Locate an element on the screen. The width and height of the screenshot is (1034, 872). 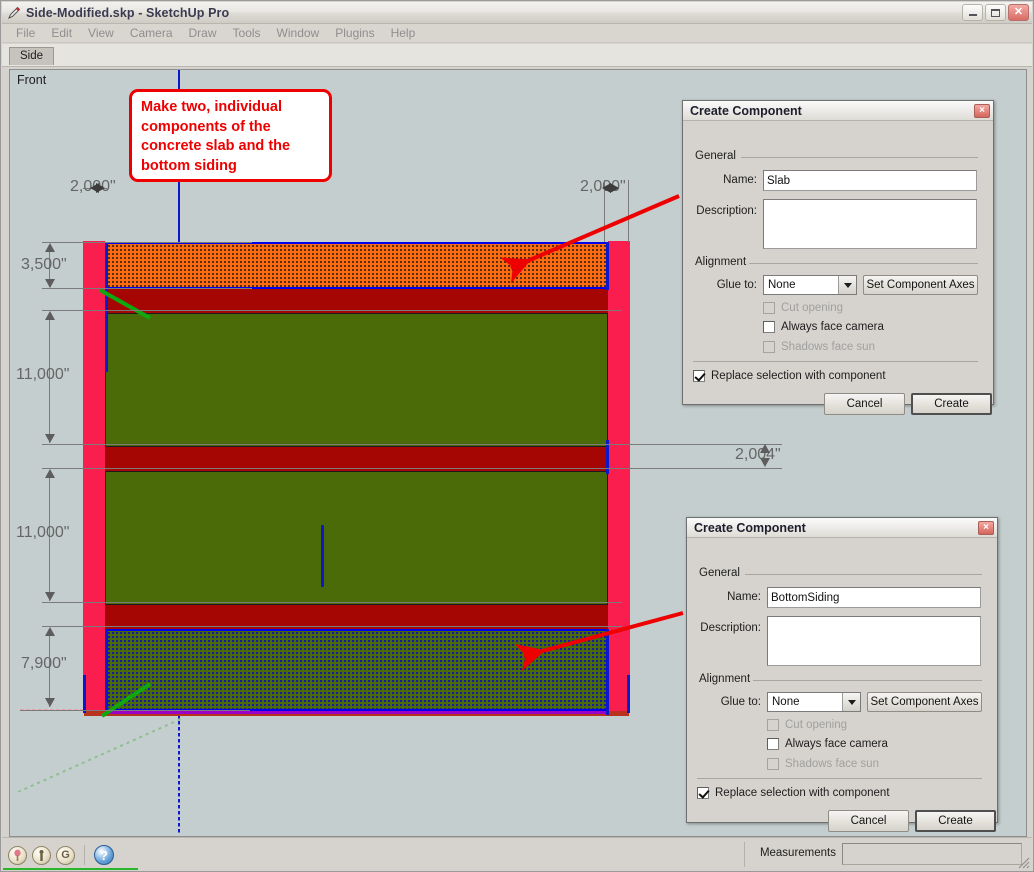
glue-to-value: None is located at coordinates (786, 702).